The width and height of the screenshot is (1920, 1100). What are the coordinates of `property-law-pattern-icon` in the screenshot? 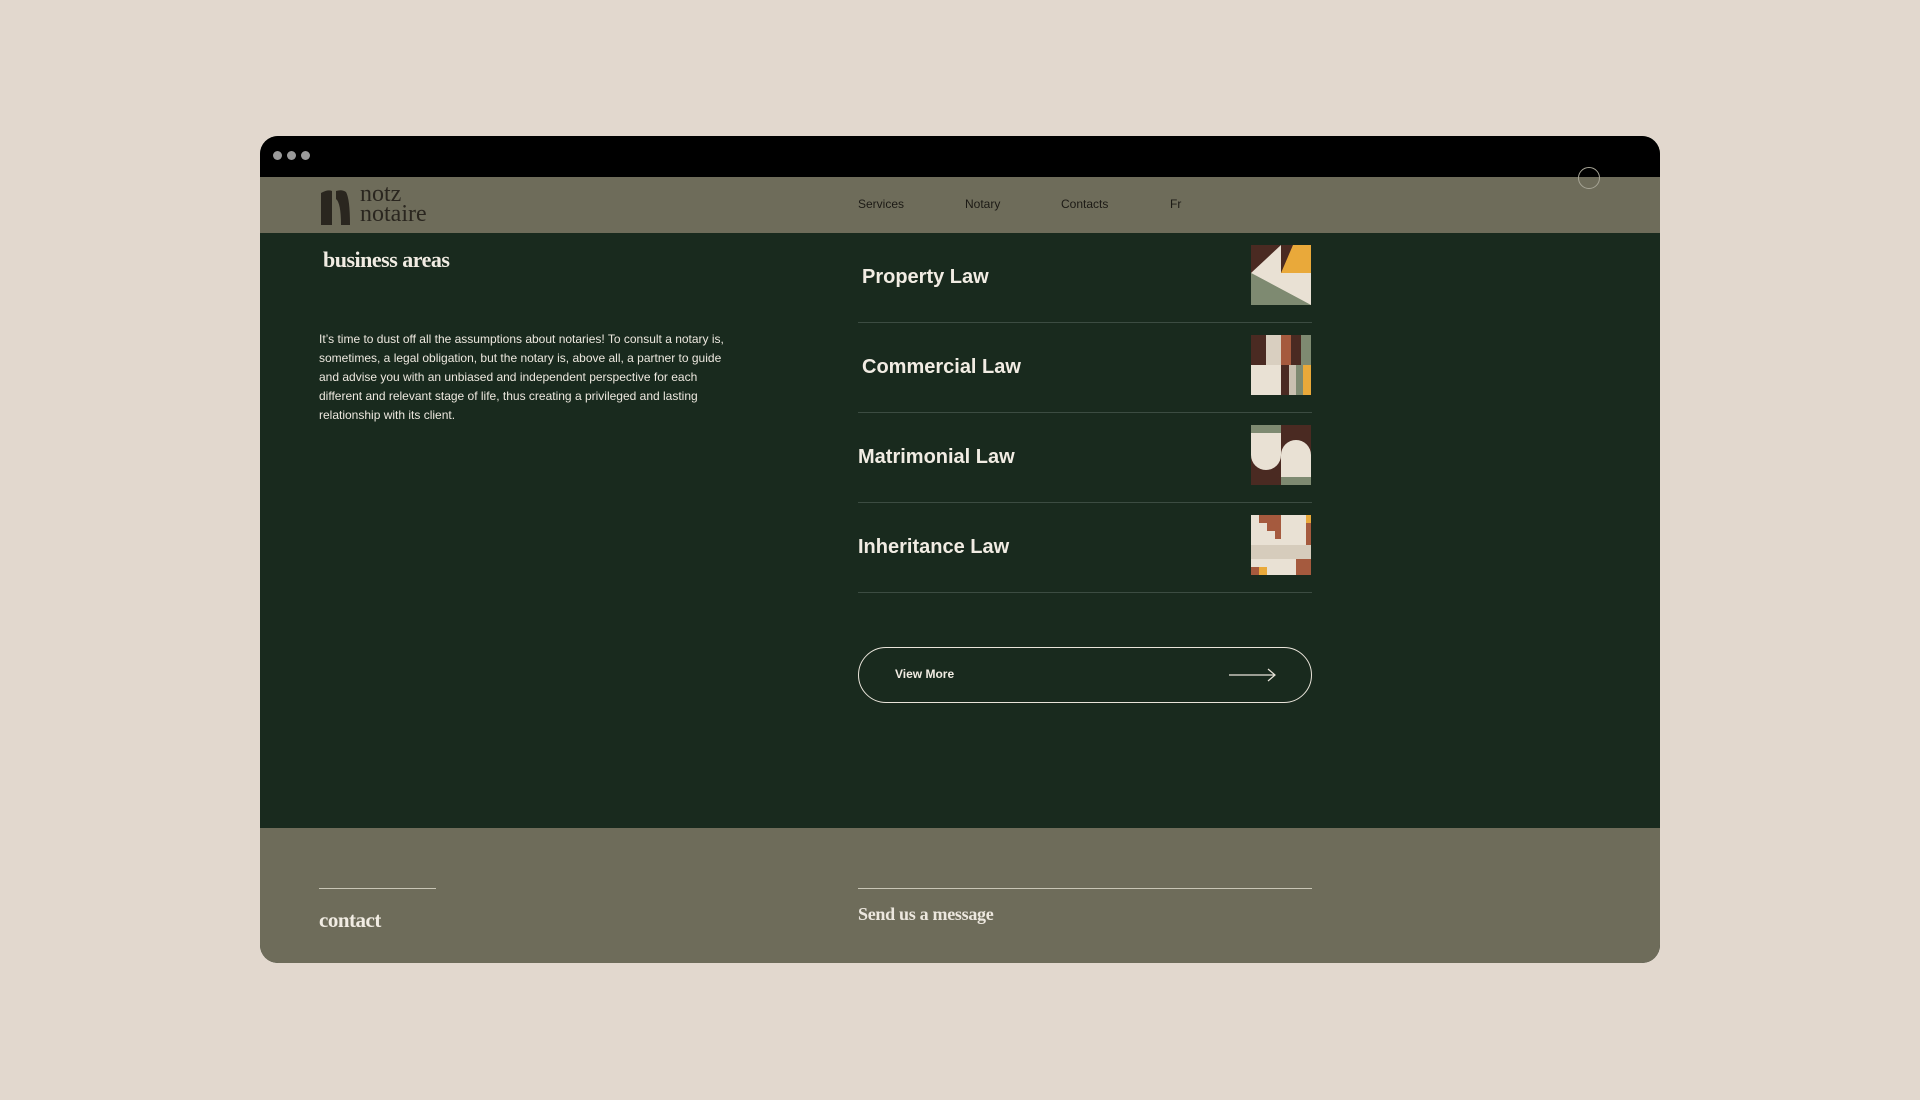 It's located at (1281, 275).